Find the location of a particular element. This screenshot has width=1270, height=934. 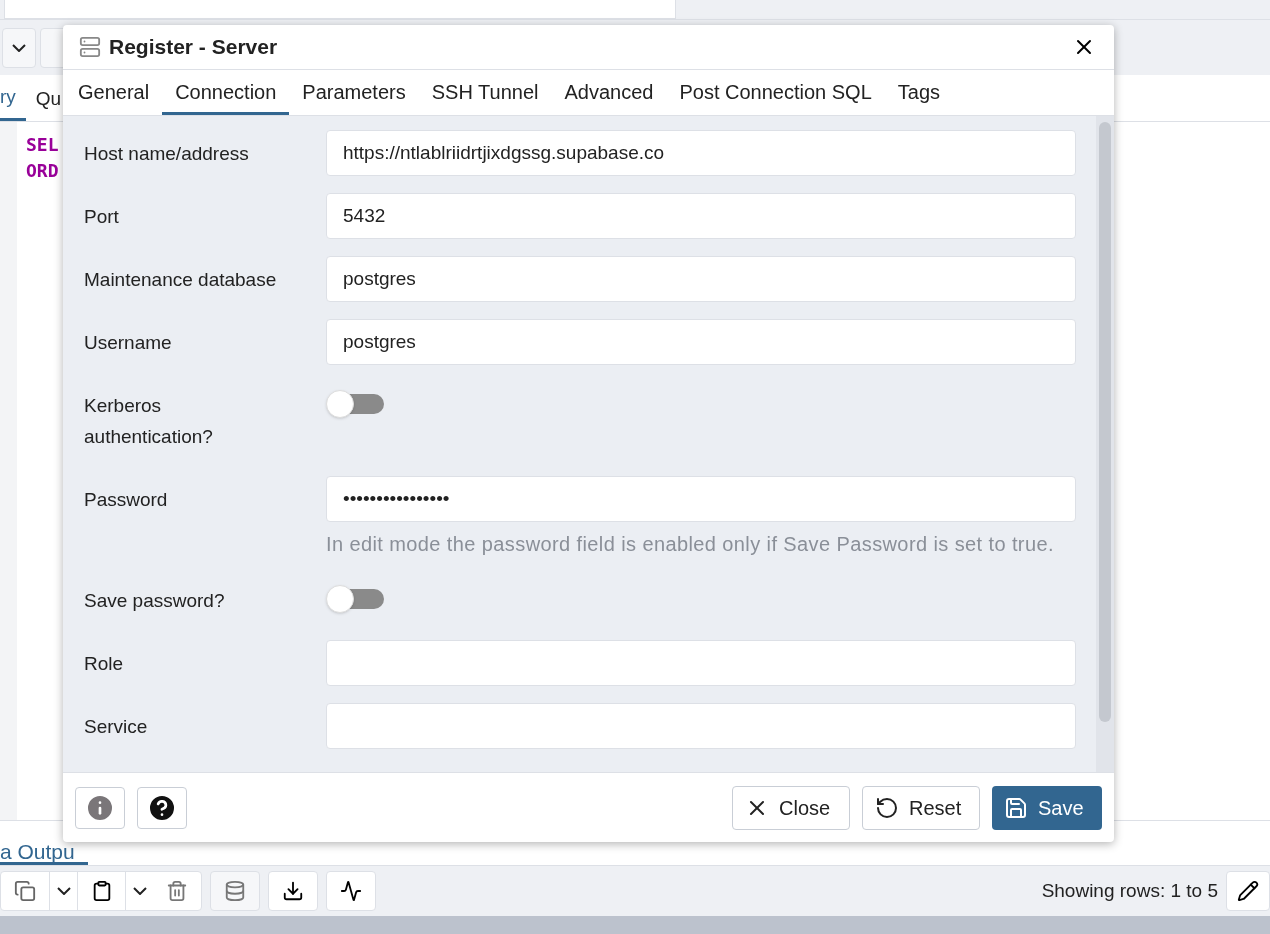

help-text: In edit mode the password field is enabled only if Save Password is set to true. is located at coordinates (690, 544).